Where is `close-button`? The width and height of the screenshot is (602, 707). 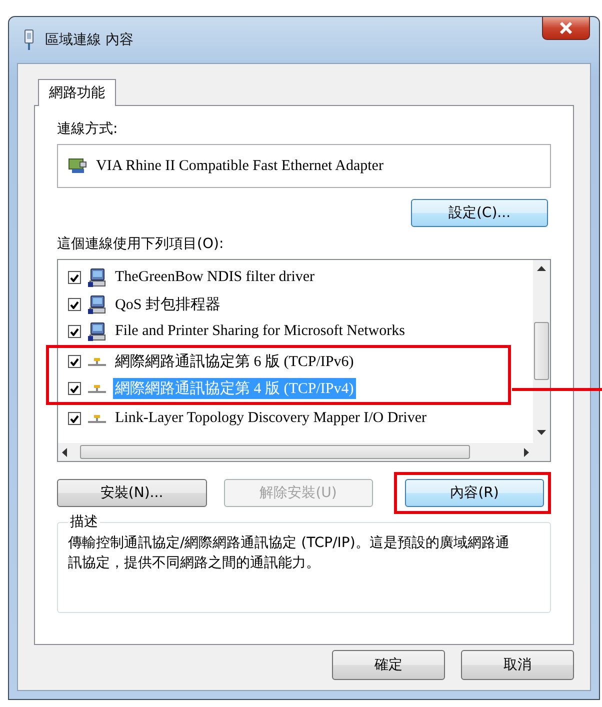 close-button is located at coordinates (566, 28).